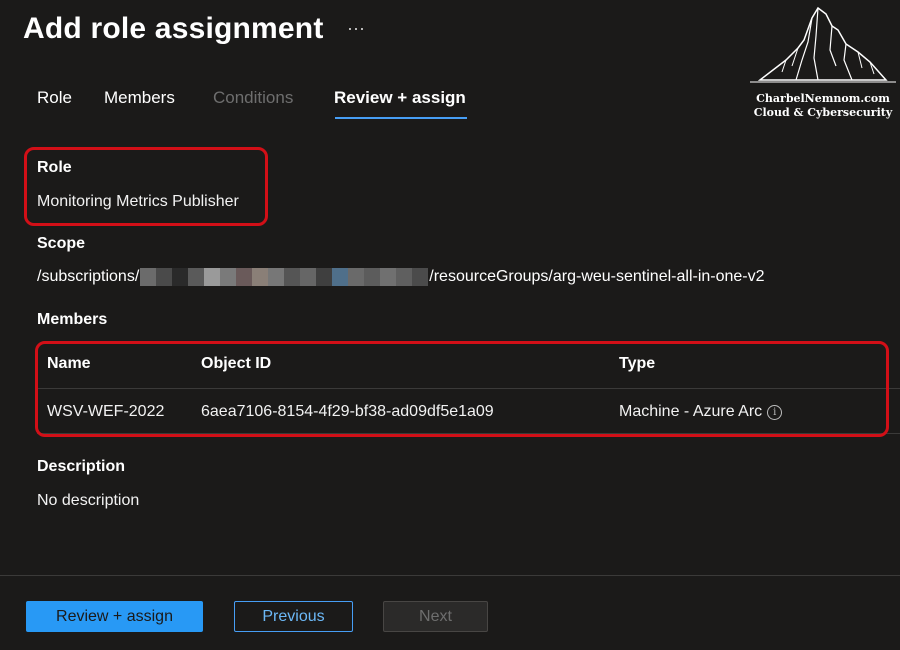  What do you see at coordinates (69, 363) in the screenshot?
I see `column-header-name: Name` at bounding box center [69, 363].